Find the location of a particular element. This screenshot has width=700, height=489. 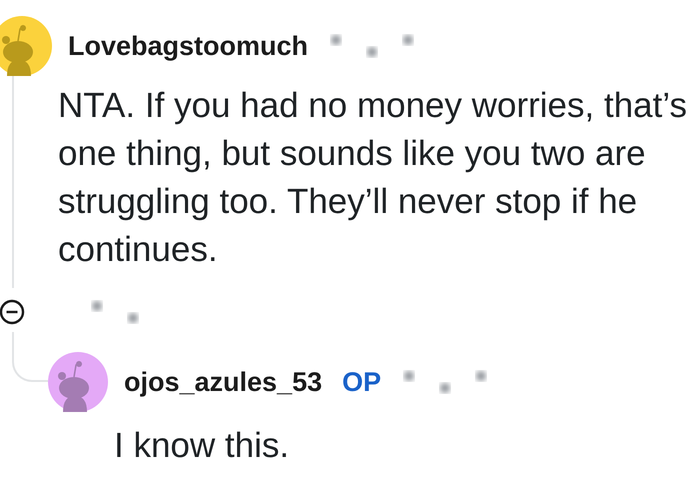

collapse-icon is located at coordinates (12, 312).